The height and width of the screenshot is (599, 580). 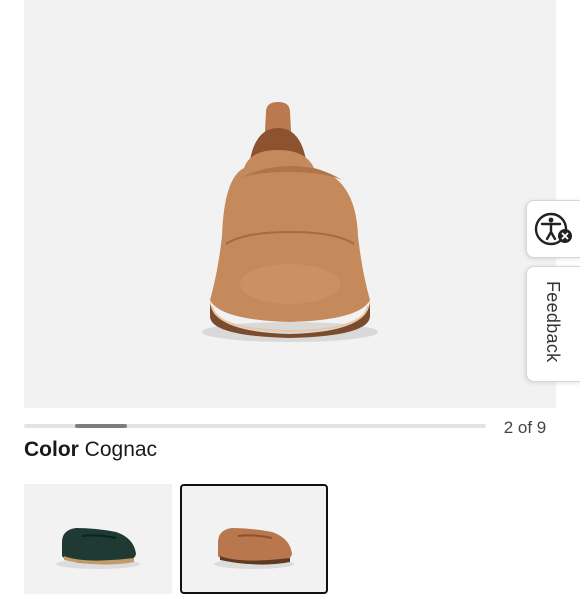 I want to click on gallery-scrollbar, so click(x=255, y=426).